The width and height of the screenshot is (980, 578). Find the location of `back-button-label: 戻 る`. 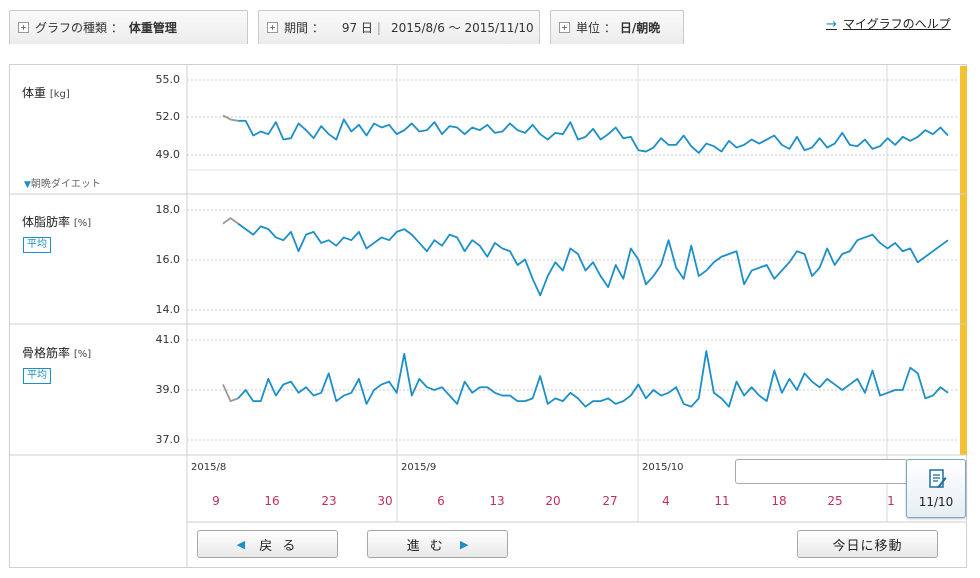

back-button-label: 戻 る is located at coordinates (279, 546).